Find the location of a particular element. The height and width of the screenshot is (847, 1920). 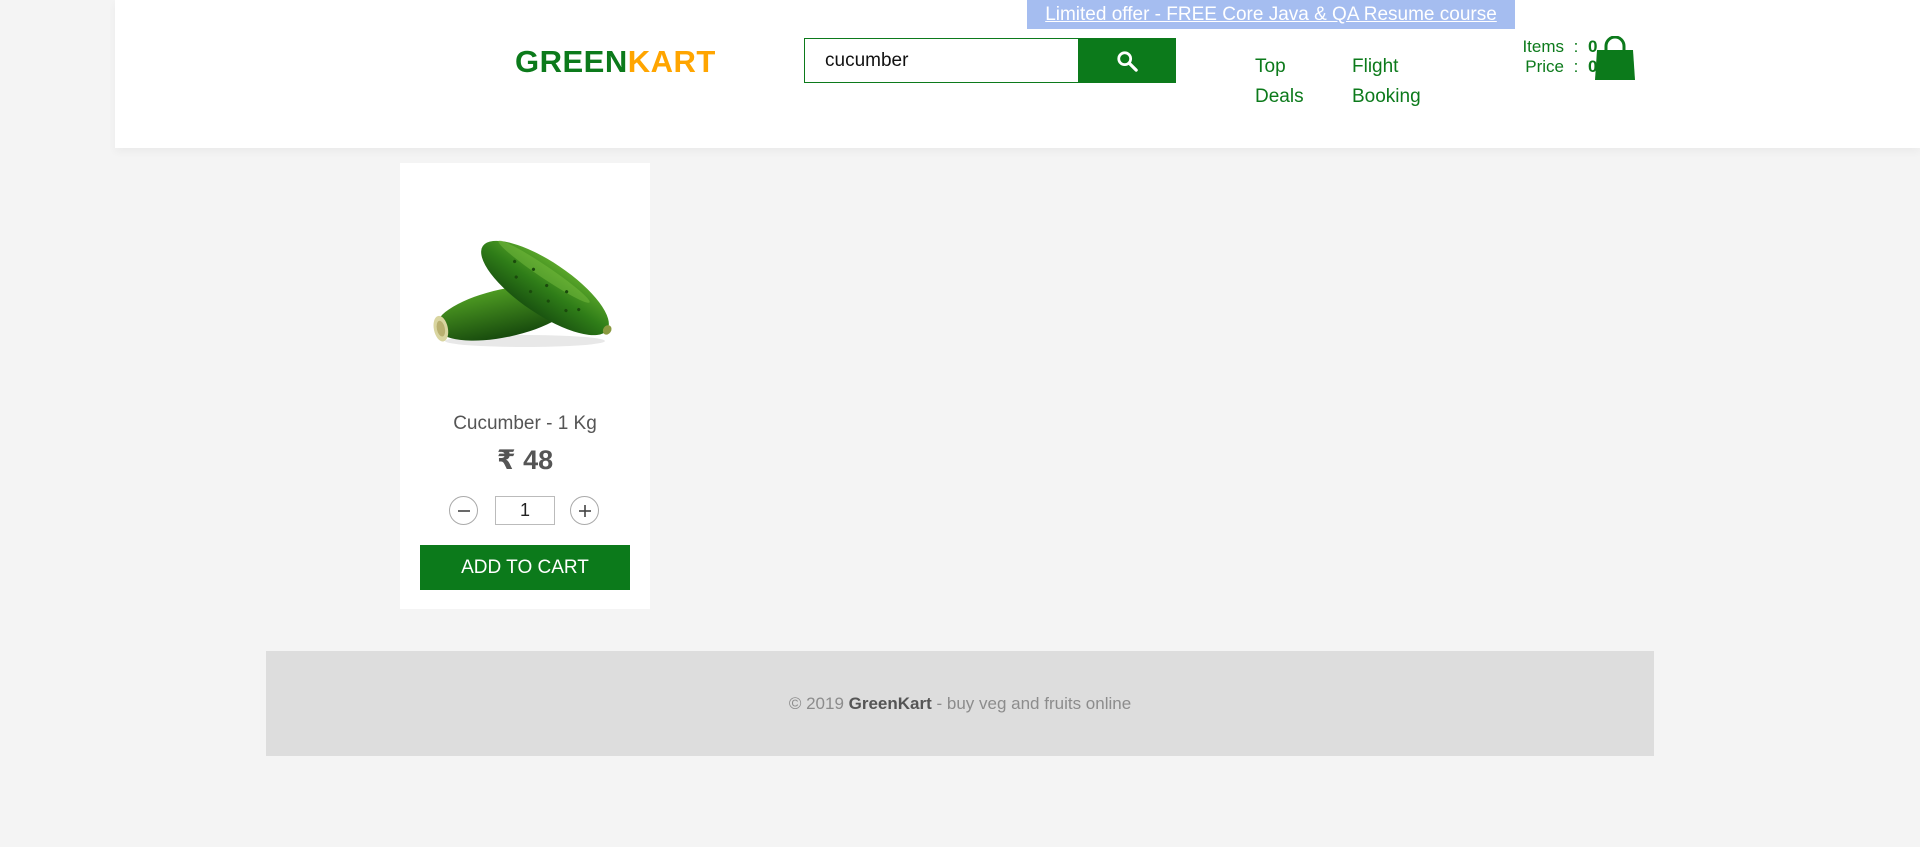

product-card: Cucumber - 1 Kg ₹ 48 ADD TO CART is located at coordinates (525, 386).